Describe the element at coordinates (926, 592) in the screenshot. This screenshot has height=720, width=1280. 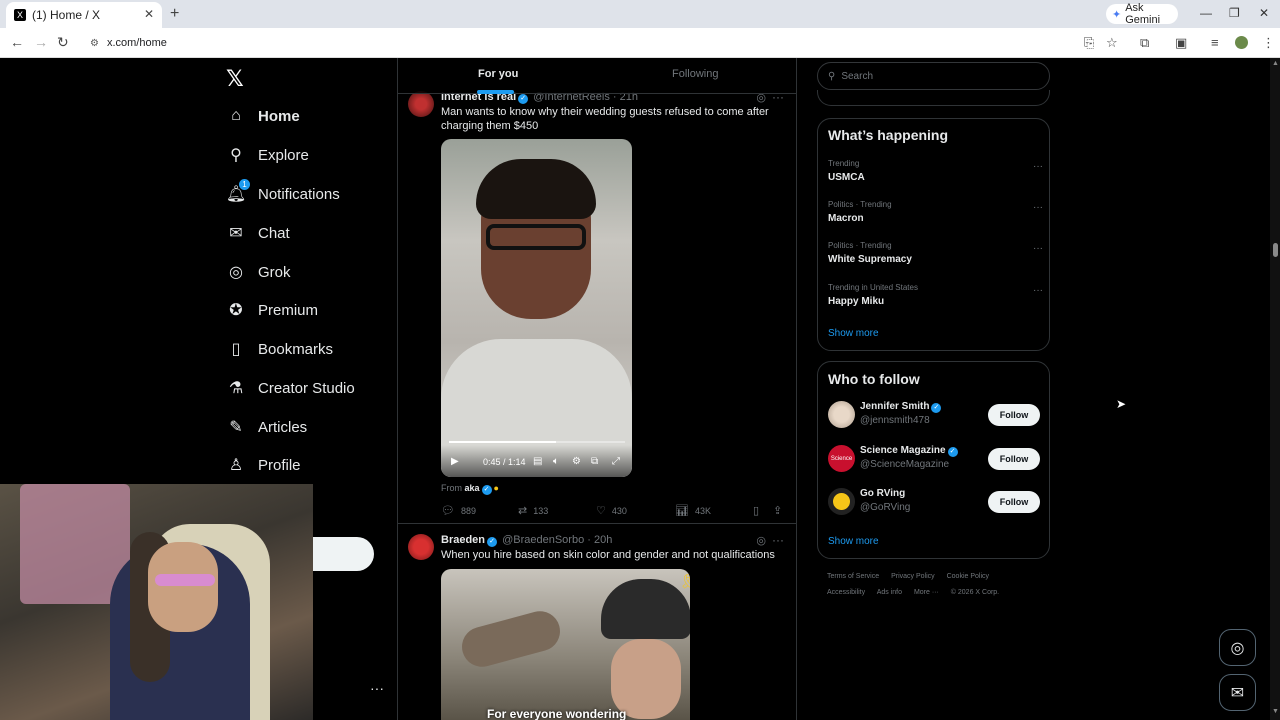
I see `footer-link: More ···` at that location.